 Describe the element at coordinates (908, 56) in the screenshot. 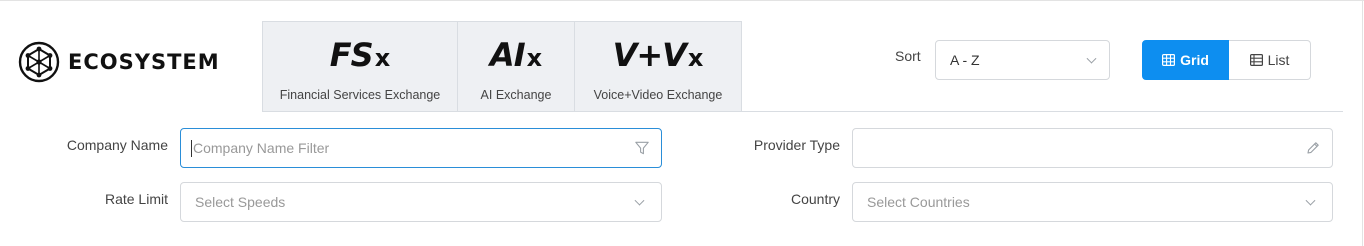

I see `sort-label: Sort` at that location.